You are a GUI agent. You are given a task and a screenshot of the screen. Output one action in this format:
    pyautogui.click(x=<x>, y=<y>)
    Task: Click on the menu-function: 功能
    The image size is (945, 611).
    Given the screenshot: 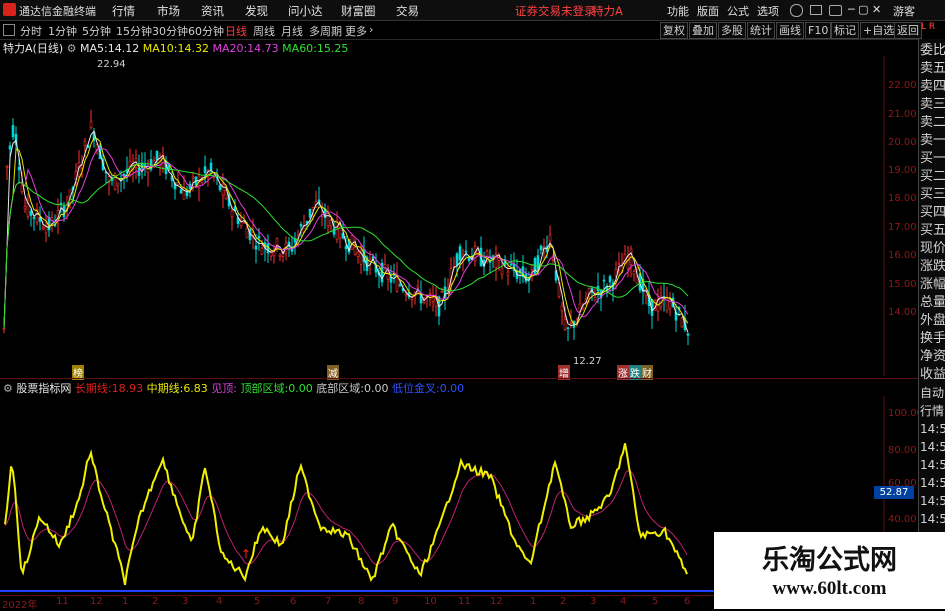 What is the action you would take?
    pyautogui.click(x=678, y=11)
    